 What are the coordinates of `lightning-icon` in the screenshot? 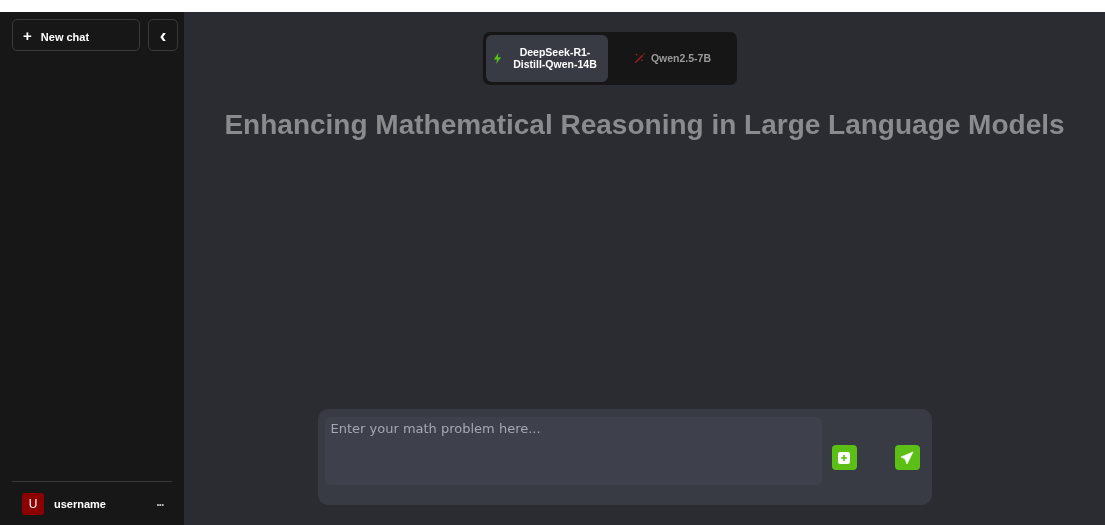 It's located at (497, 58).